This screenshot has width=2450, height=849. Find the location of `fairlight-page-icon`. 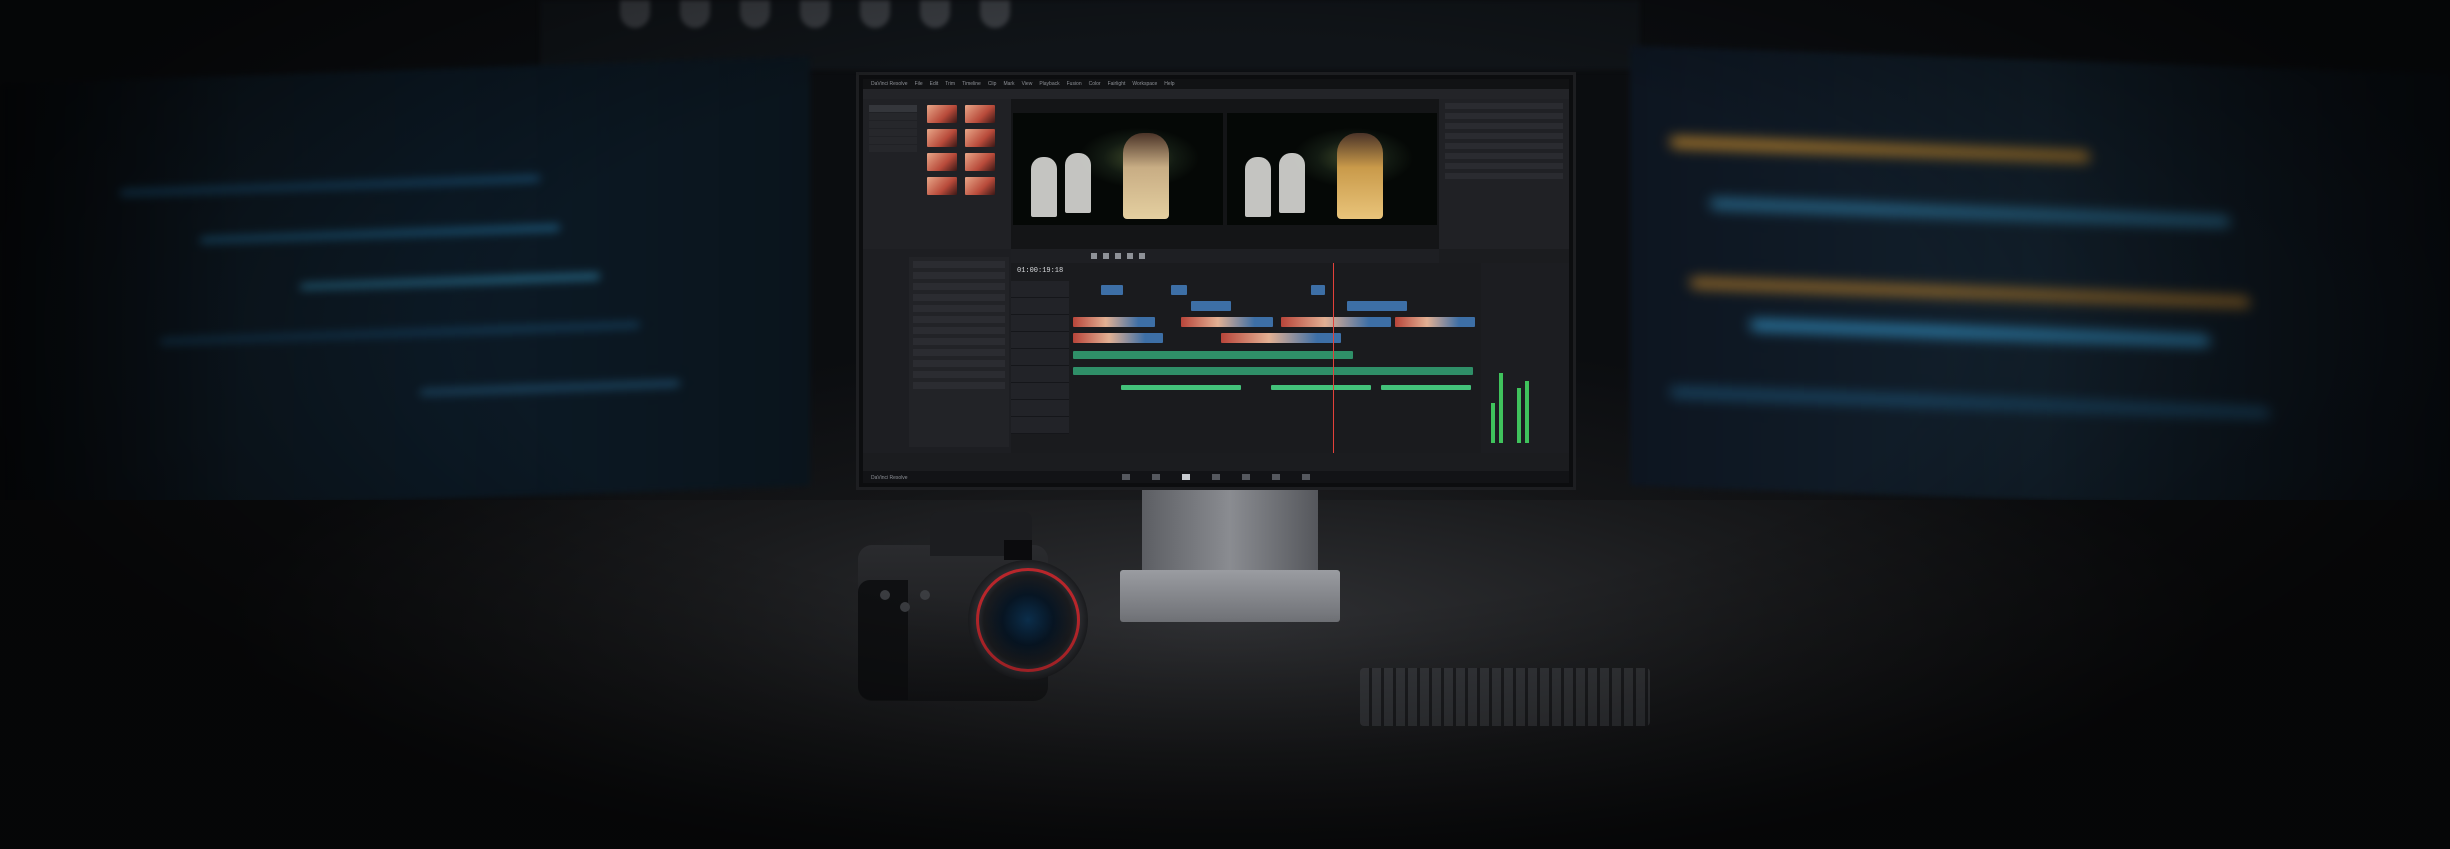

fairlight-page-icon is located at coordinates (1276, 477).